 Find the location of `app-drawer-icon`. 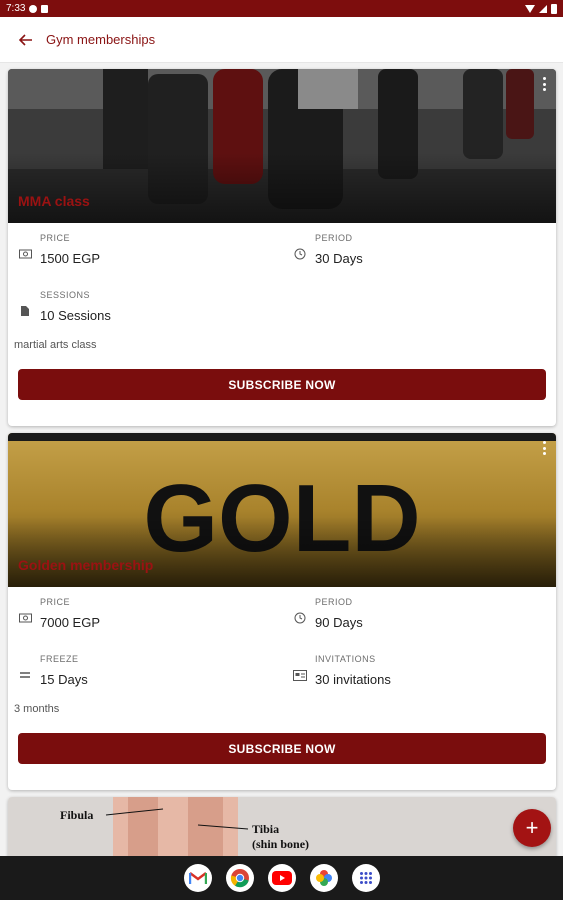

app-drawer-icon is located at coordinates (365, 878).